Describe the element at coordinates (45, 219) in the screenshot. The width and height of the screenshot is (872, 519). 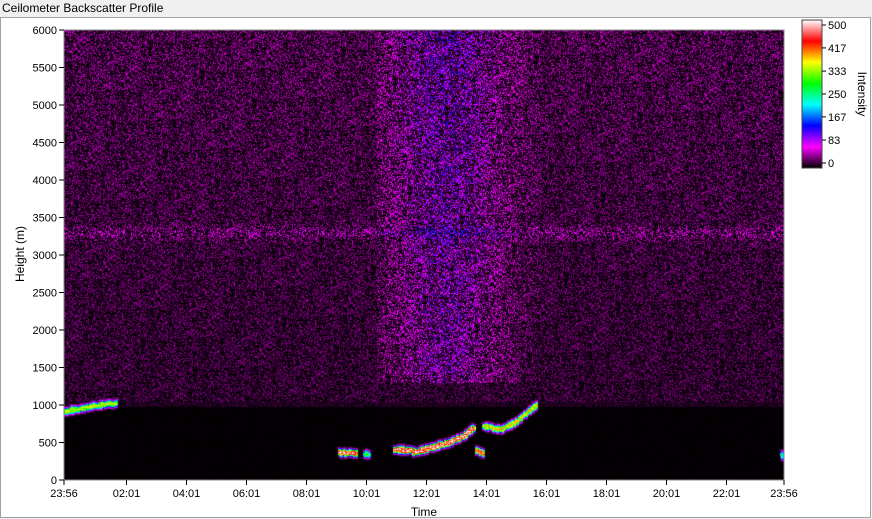
I see `y-tick-label: 3500` at that location.